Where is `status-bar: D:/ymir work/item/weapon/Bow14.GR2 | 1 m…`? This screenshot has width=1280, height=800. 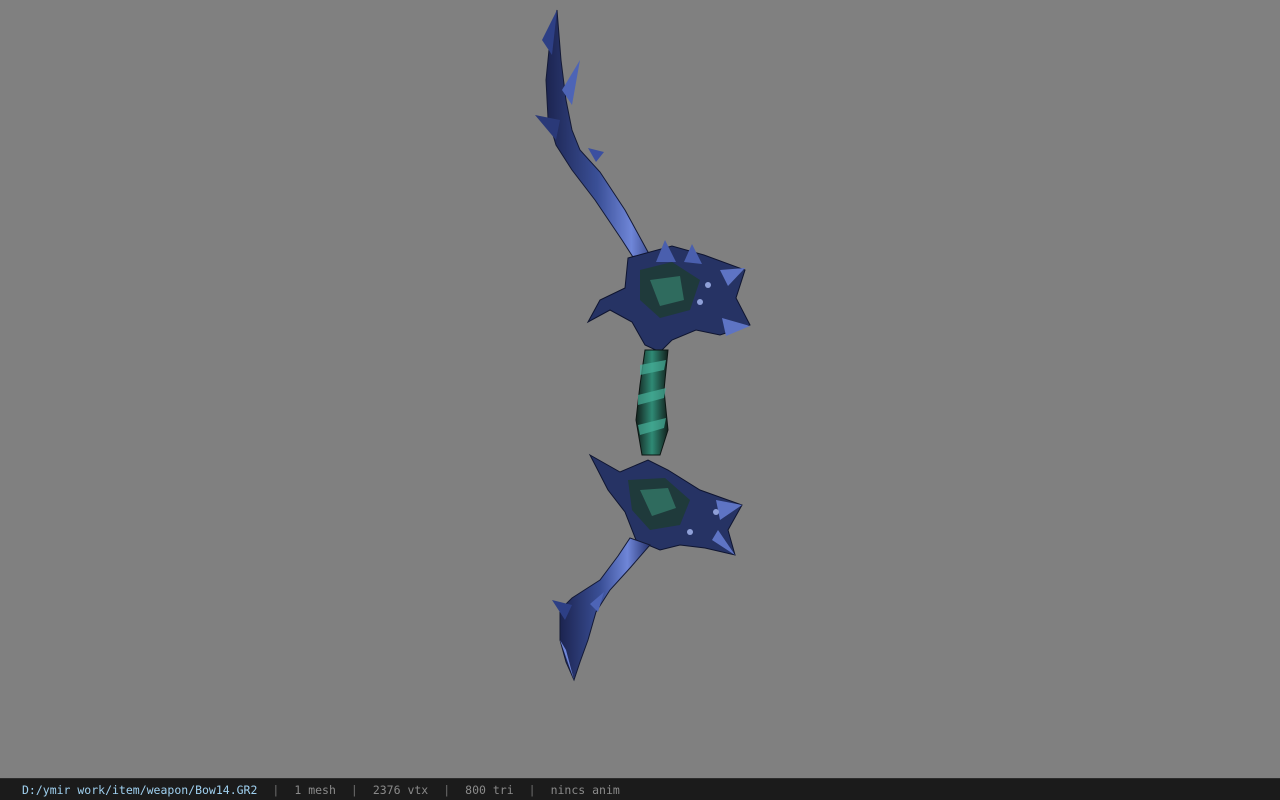 status-bar: D:/ymir work/item/weapon/Bow14.GR2 | 1 m… is located at coordinates (640, 789).